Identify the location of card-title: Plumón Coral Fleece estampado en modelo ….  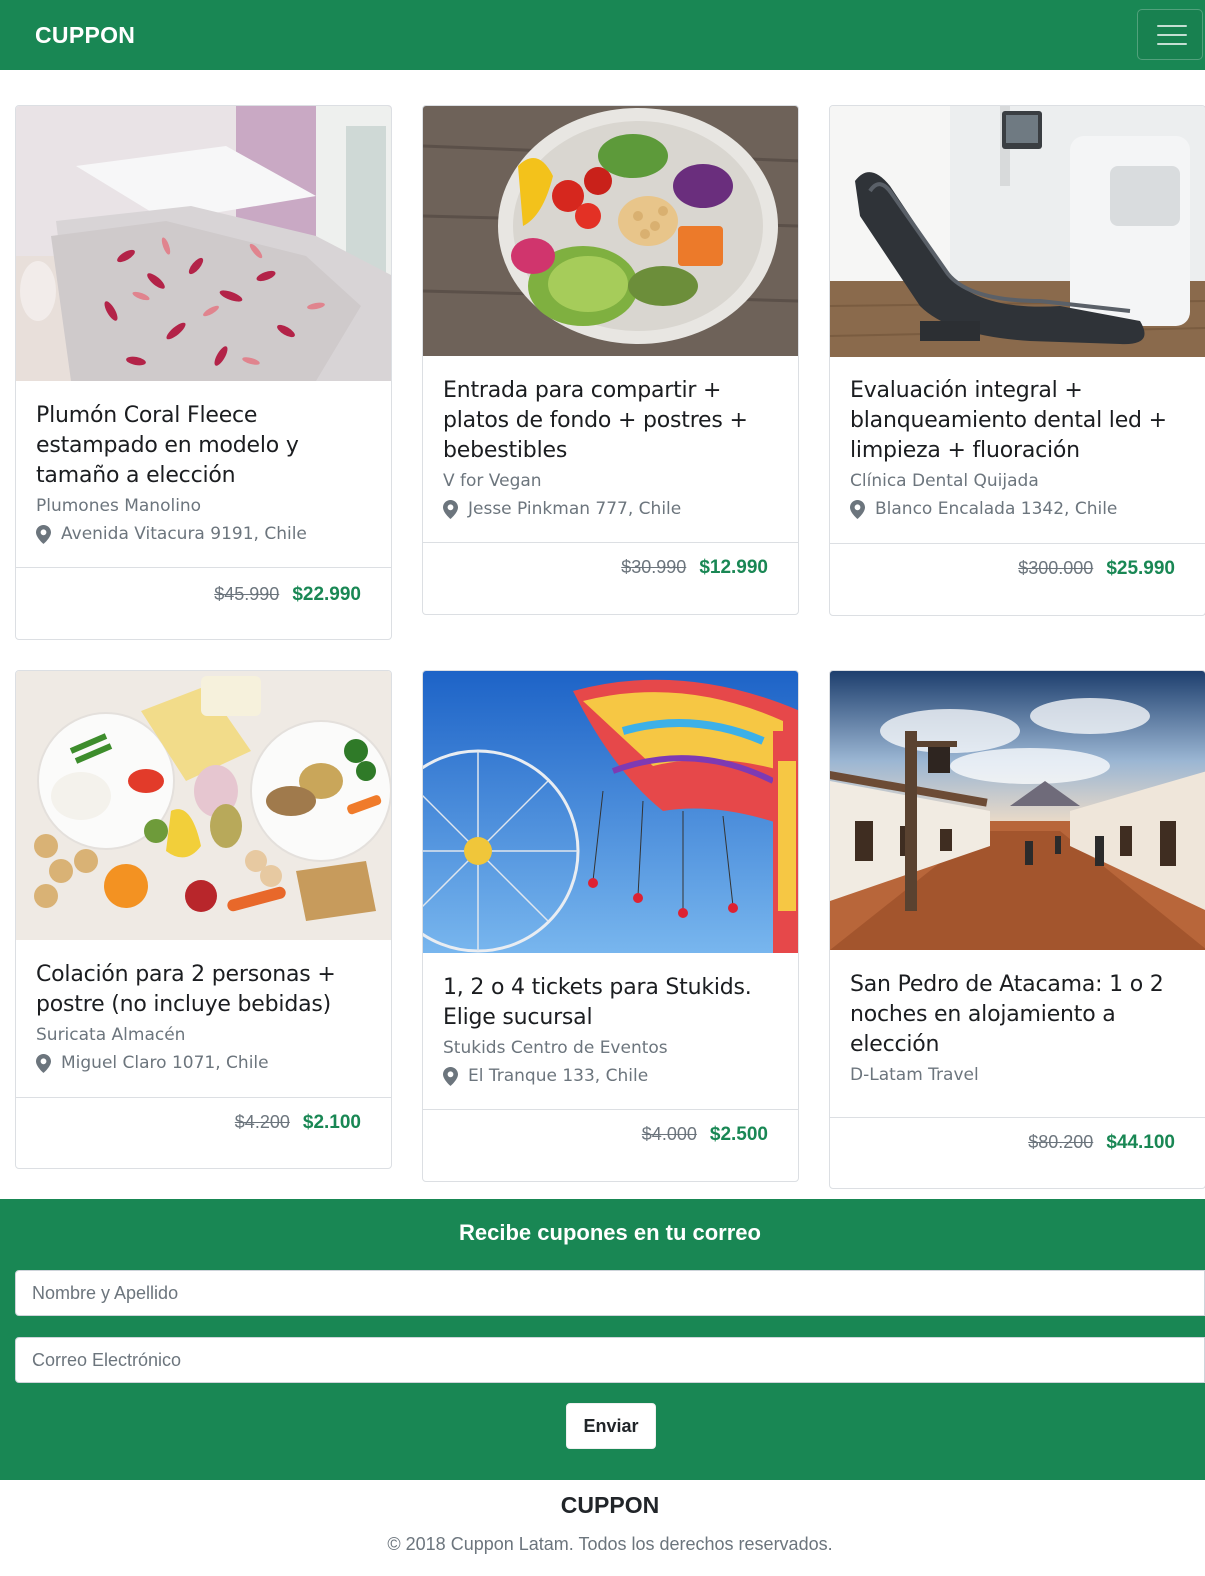
(206, 446).